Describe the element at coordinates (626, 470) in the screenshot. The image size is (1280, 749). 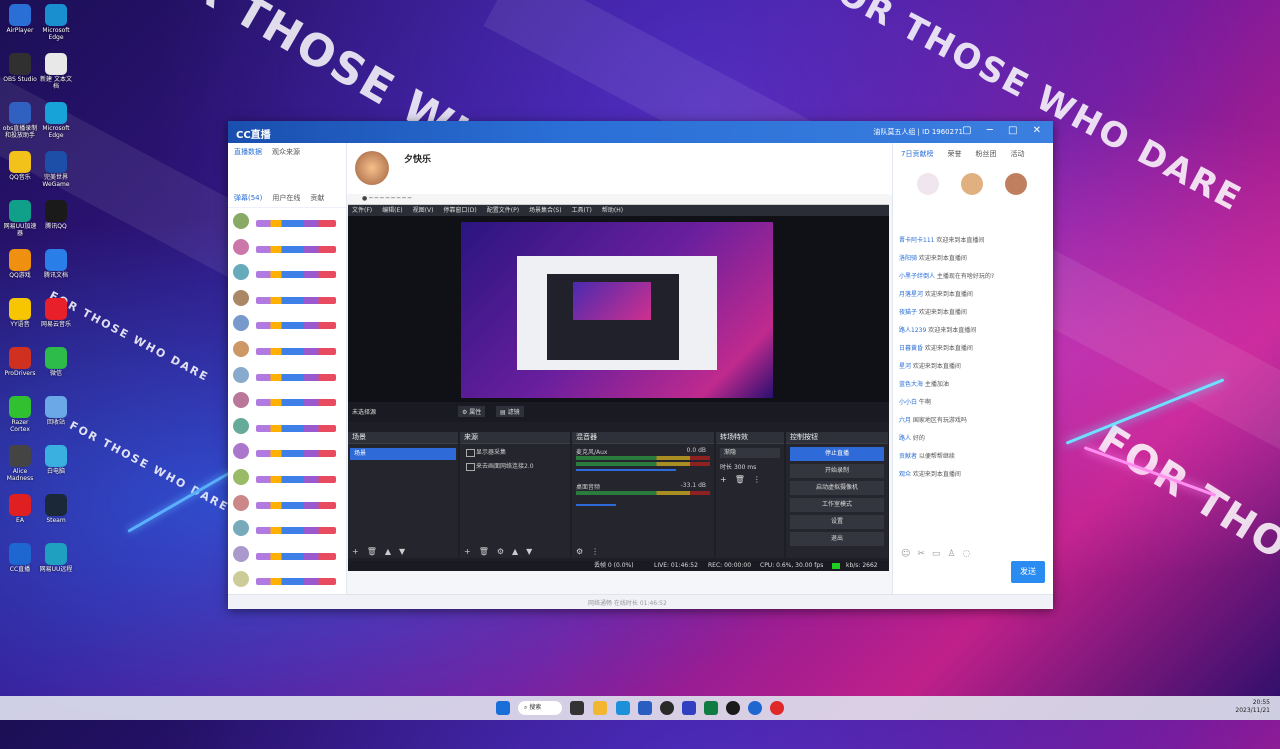
I see `volume-slider` at that location.